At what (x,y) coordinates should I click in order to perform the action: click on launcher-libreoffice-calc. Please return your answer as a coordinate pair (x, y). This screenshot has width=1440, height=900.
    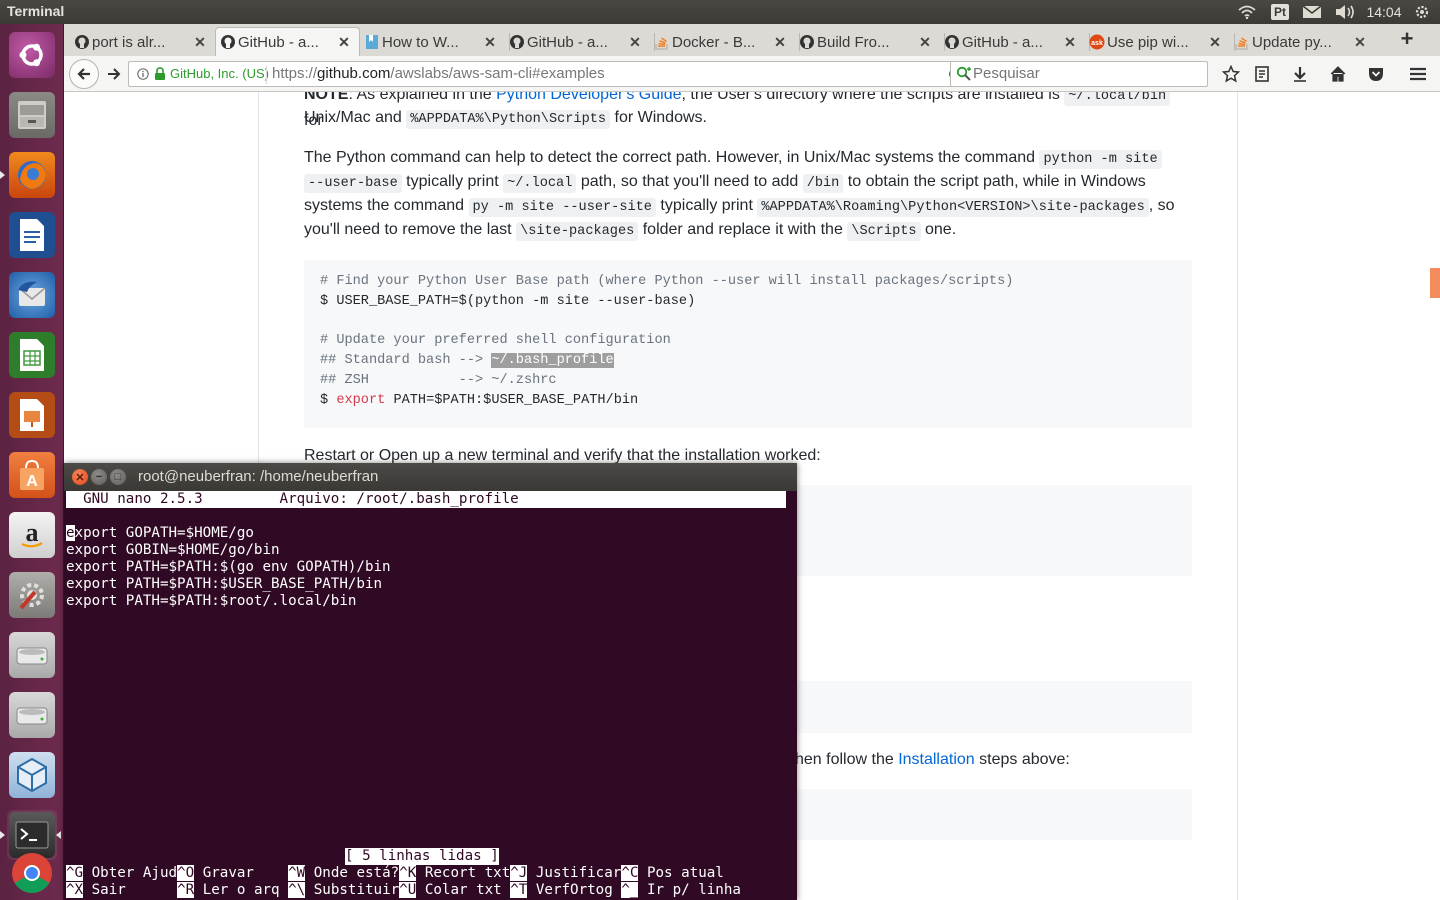
    Looking at the image, I should click on (32, 355).